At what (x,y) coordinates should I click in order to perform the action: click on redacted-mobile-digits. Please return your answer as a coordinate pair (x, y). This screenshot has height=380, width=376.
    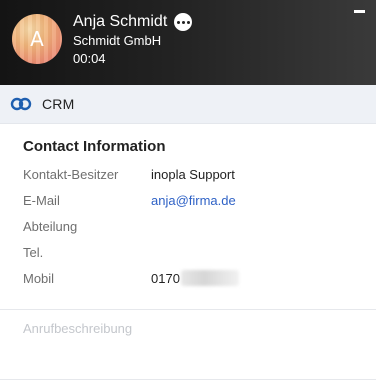
    Looking at the image, I should click on (210, 278).